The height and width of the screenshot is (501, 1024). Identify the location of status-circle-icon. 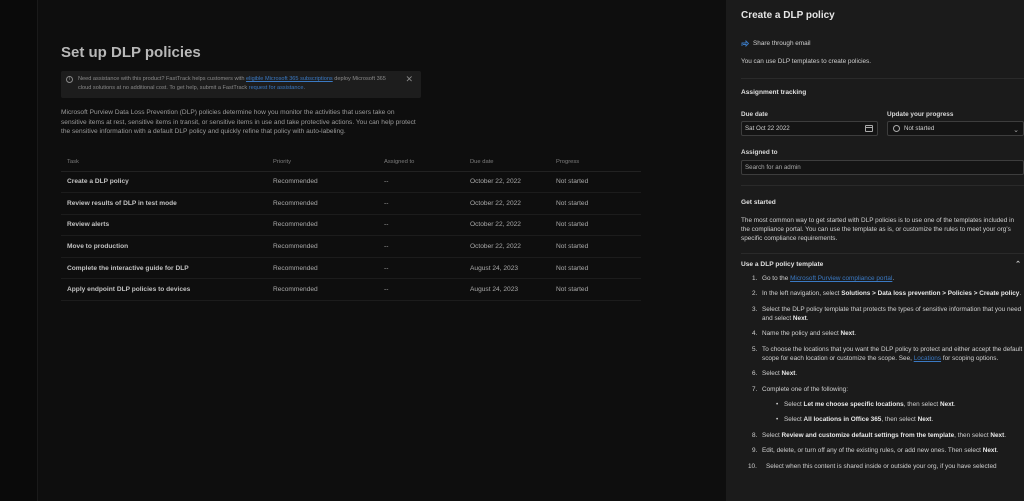
(896, 128).